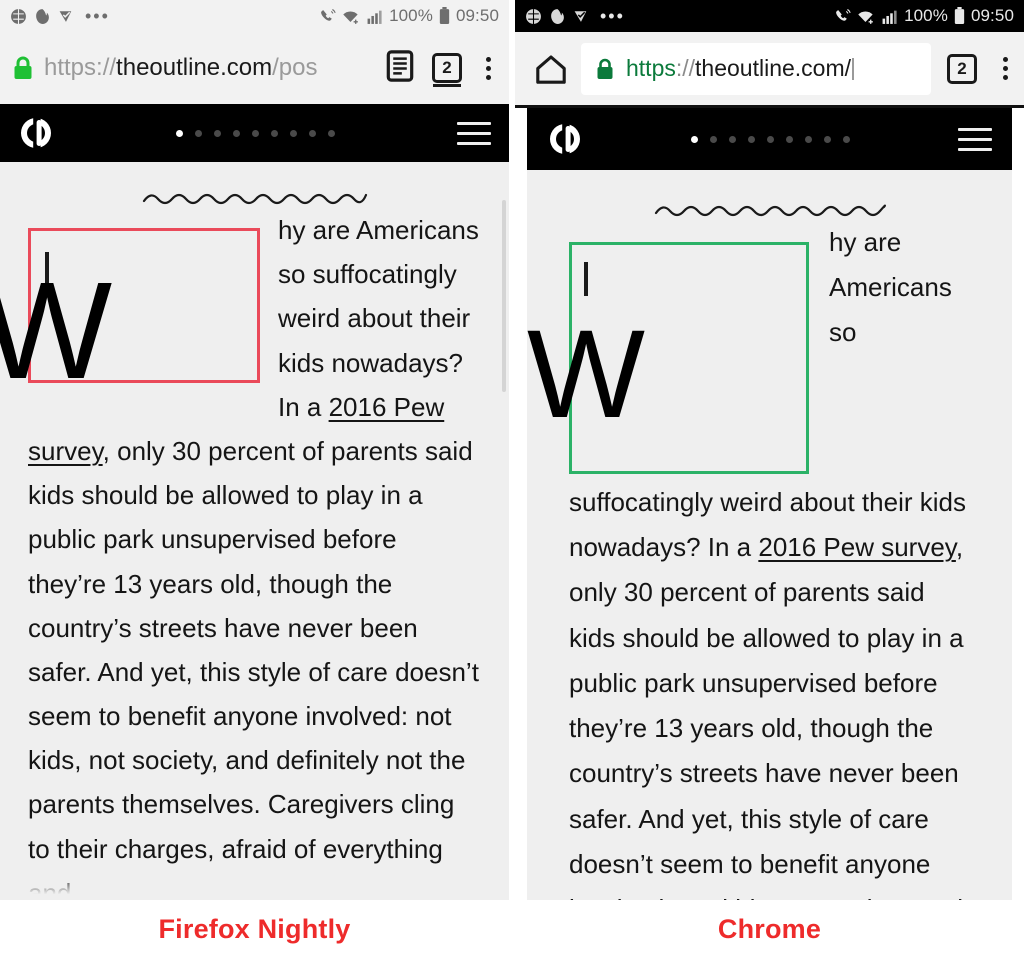  I want to click on right-browser-name: Chrome, so click(769, 928).